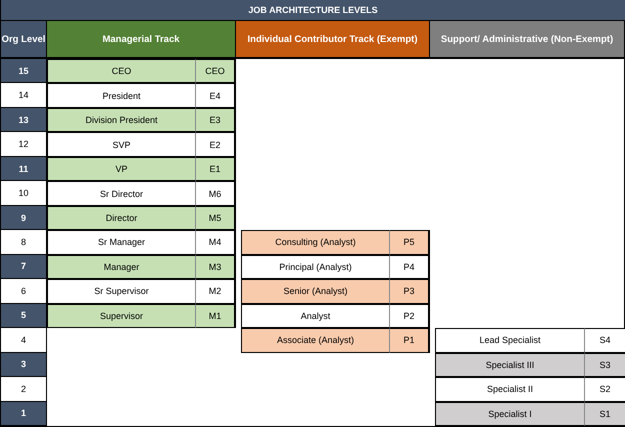 Image resolution: width=625 pixels, height=427 pixels. What do you see at coordinates (121, 291) in the screenshot?
I see `job-title-cell: Sr Supervisor` at bounding box center [121, 291].